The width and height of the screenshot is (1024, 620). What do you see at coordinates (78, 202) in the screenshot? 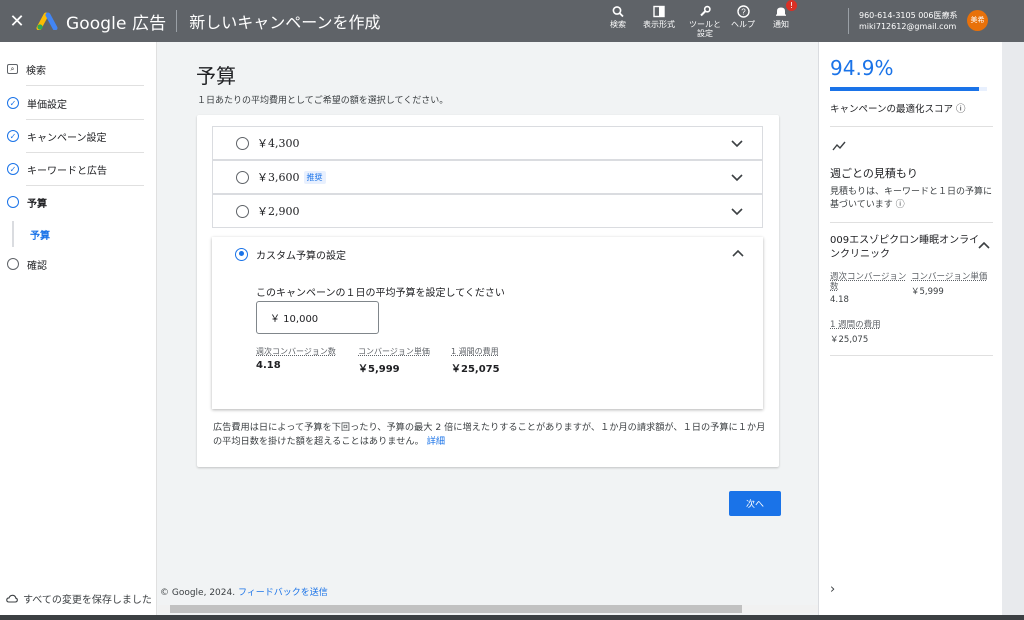
I see `nav-item-budget: 予算` at bounding box center [78, 202].